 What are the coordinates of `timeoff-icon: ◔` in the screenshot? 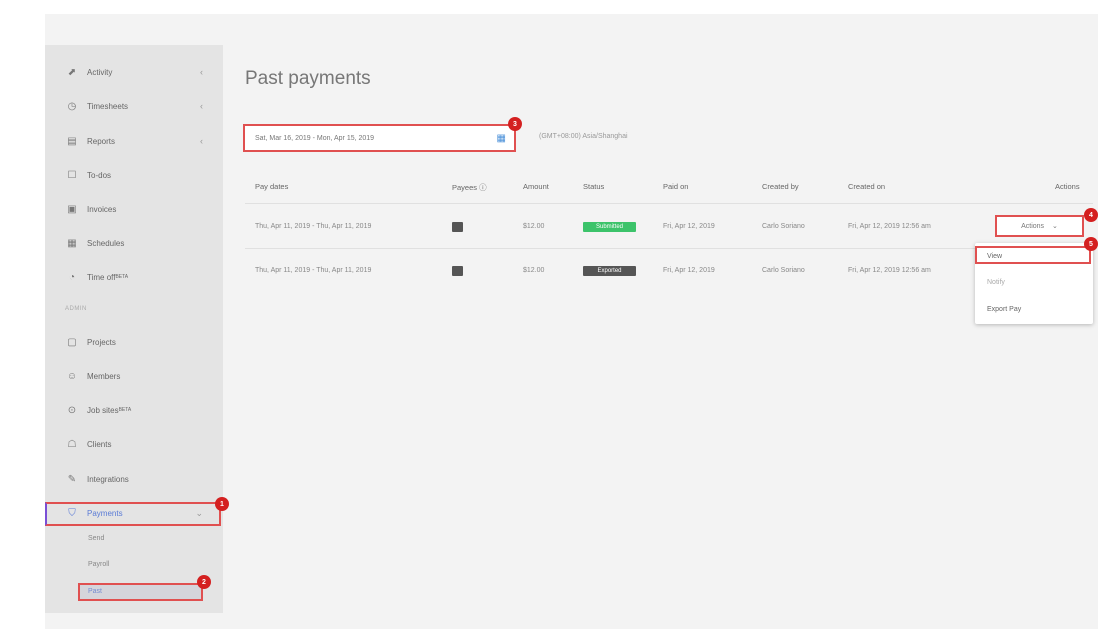 It's located at (72, 277).